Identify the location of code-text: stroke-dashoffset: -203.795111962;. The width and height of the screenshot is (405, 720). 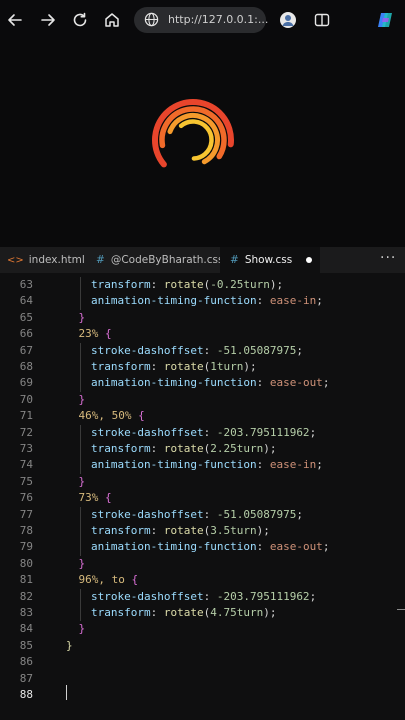
(203, 597).